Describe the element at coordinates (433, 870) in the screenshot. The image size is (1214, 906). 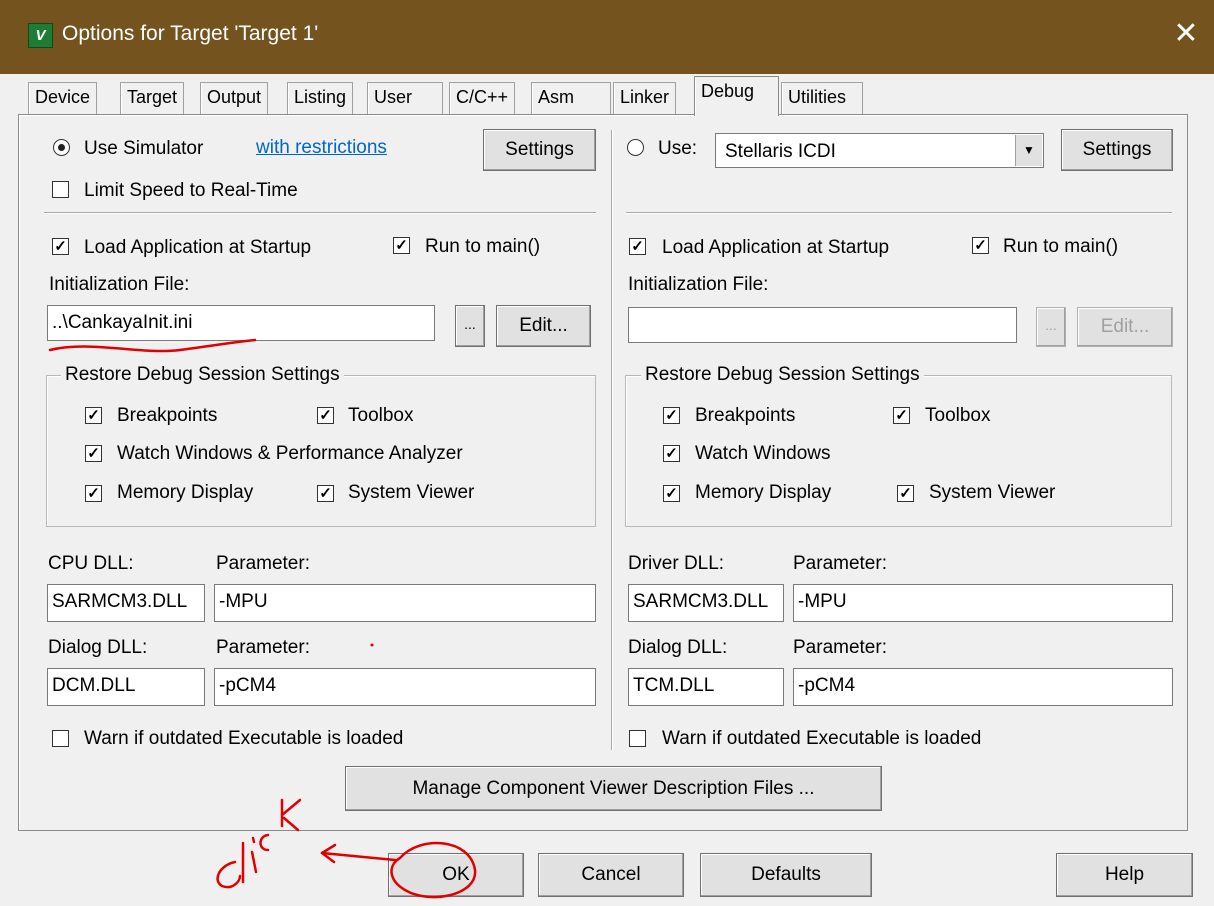
I see `ok-circle-annotation` at that location.